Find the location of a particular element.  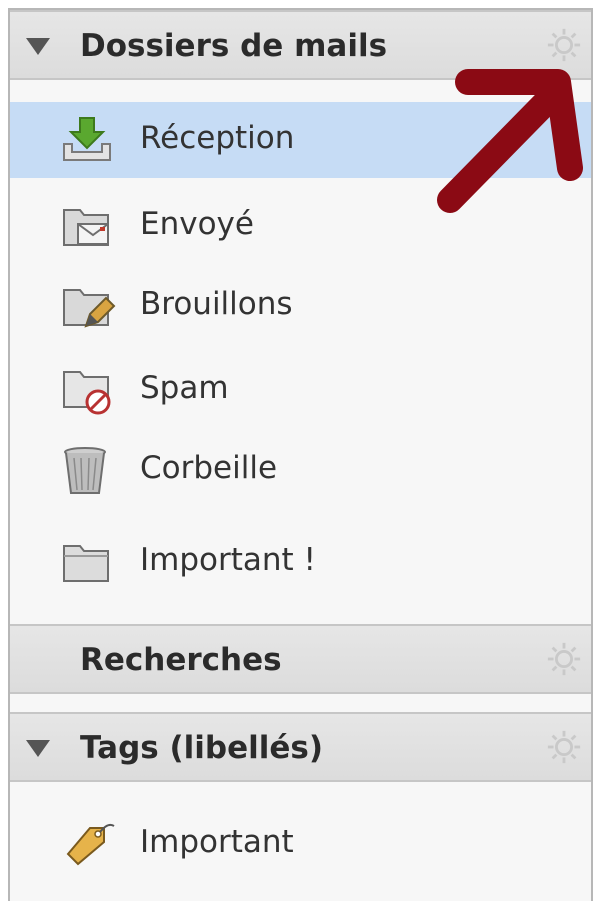

folder-label: Envoyé is located at coordinates (197, 224).